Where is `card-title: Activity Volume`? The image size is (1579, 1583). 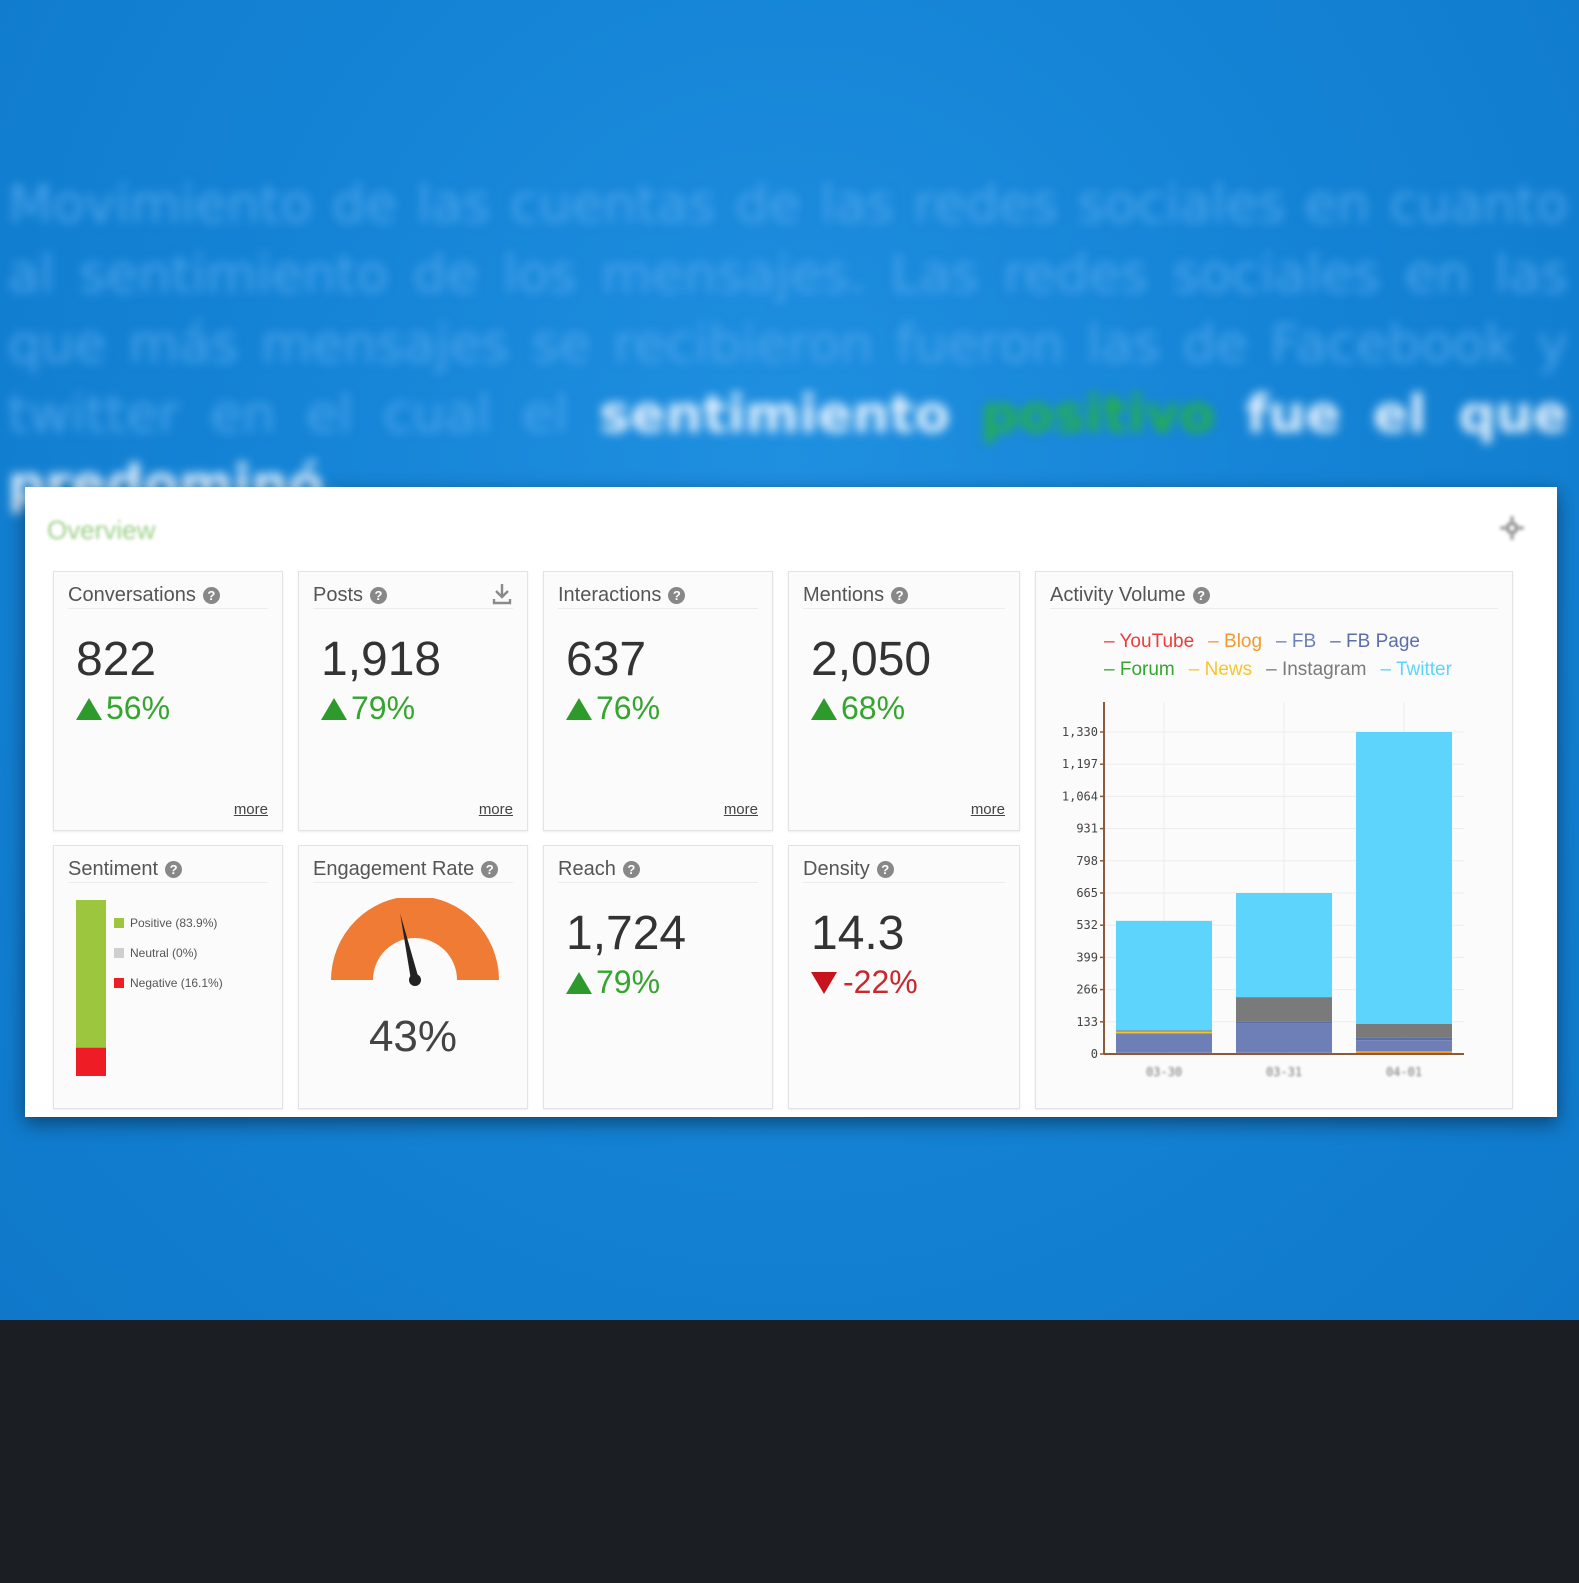
card-title: Activity Volume is located at coordinates (1118, 594).